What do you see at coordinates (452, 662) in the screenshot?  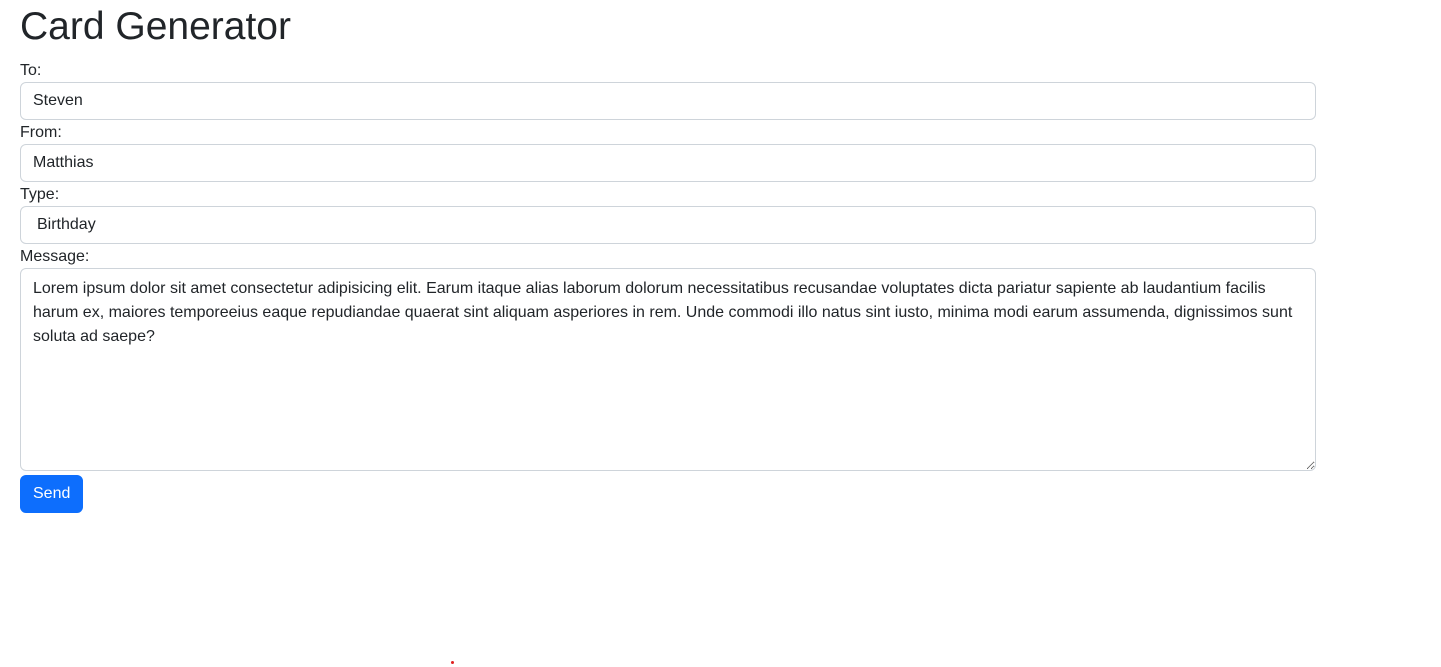 I see `cursor-dot` at bounding box center [452, 662].